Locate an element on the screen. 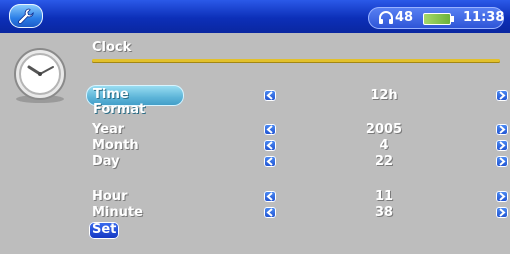  time-format-decrease-button is located at coordinates (270, 95).